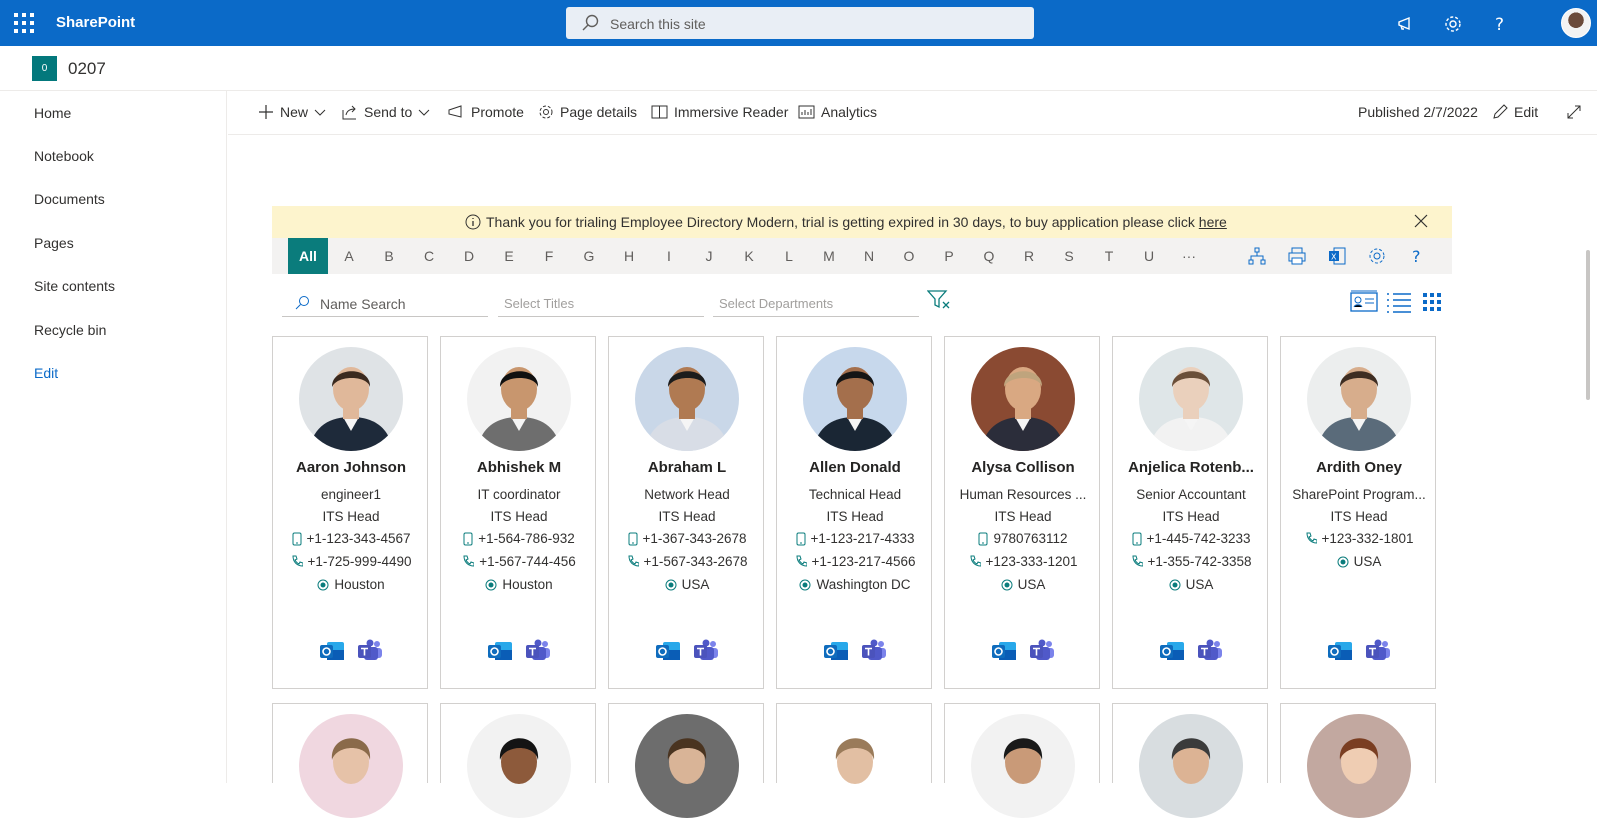 This screenshot has height=818, width=1597. What do you see at coordinates (24, 23) in the screenshot?
I see `app-launcher-icon` at bounding box center [24, 23].